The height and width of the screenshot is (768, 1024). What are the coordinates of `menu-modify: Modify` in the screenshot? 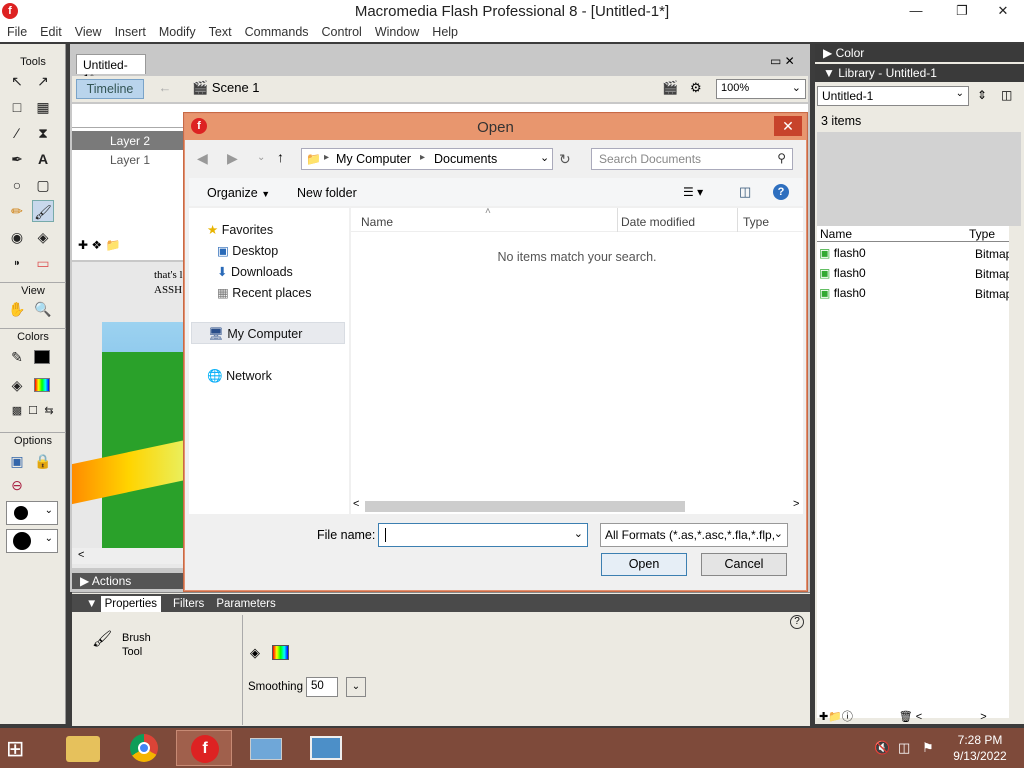 It's located at (177, 31).